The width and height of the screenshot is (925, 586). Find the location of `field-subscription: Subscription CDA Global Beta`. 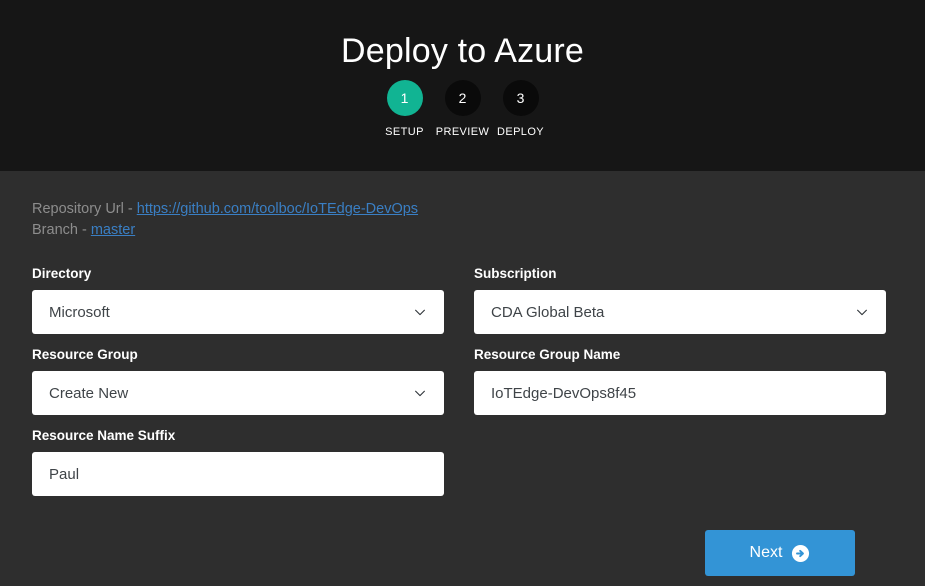

field-subscription: Subscription CDA Global Beta is located at coordinates (680, 299).